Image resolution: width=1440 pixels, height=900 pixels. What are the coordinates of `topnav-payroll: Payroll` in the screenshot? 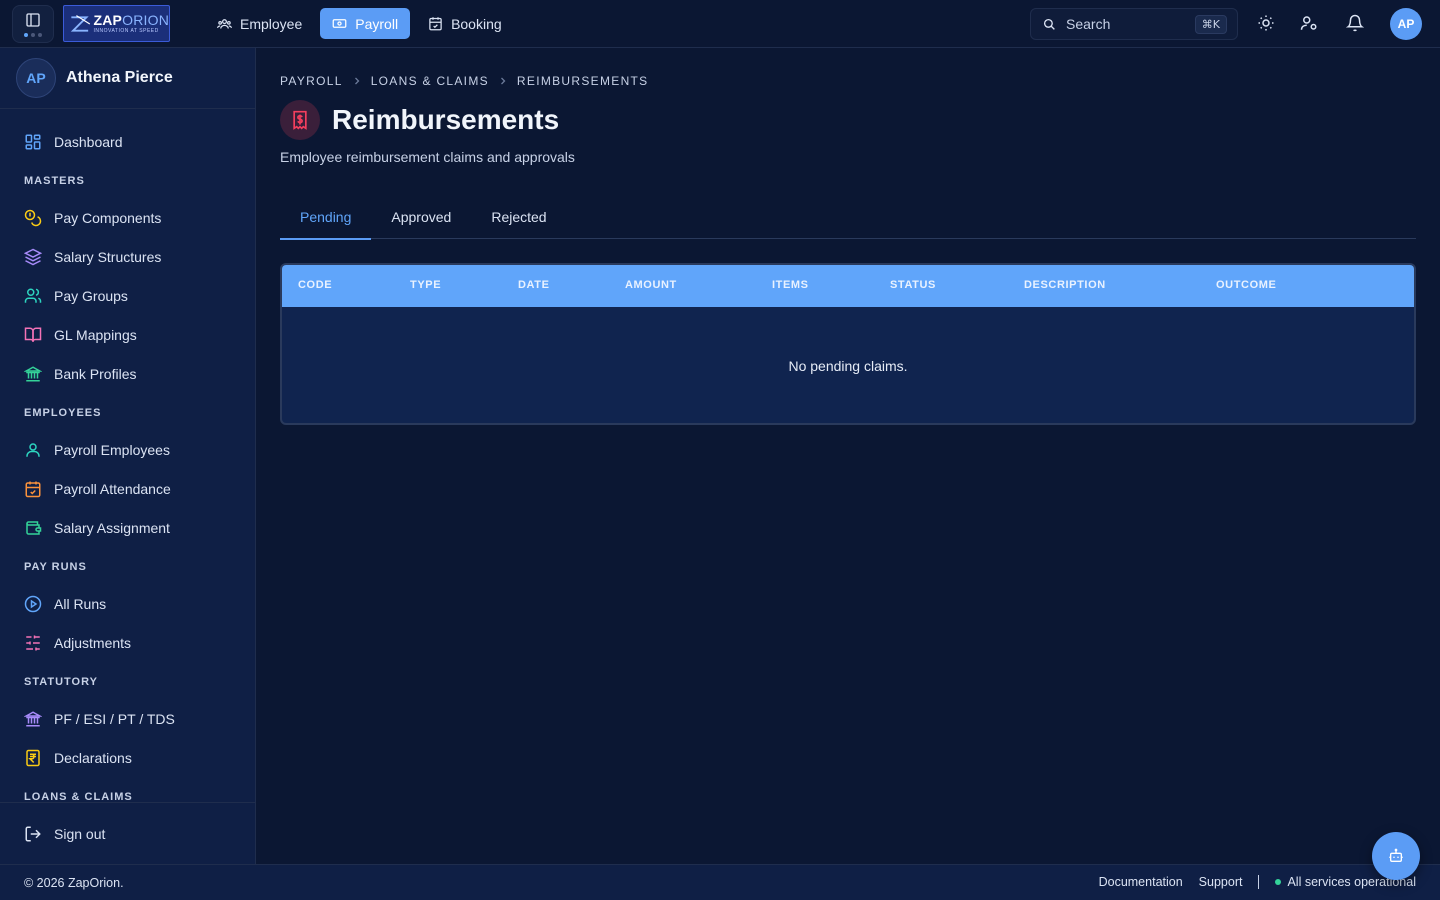 It's located at (365, 23).